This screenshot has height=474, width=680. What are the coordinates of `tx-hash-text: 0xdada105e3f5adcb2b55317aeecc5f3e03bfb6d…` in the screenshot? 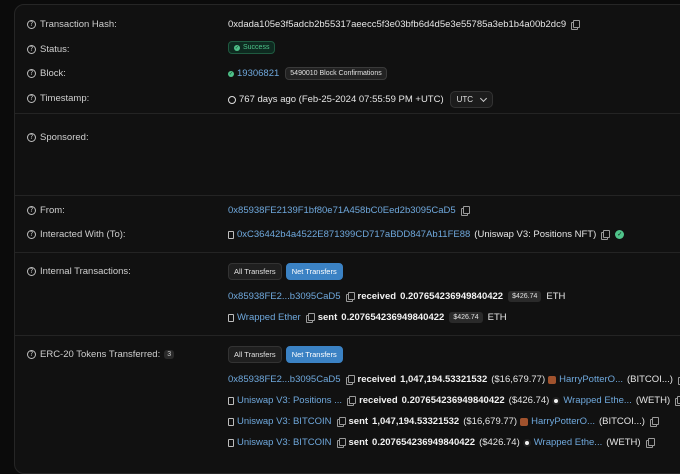 It's located at (397, 24).